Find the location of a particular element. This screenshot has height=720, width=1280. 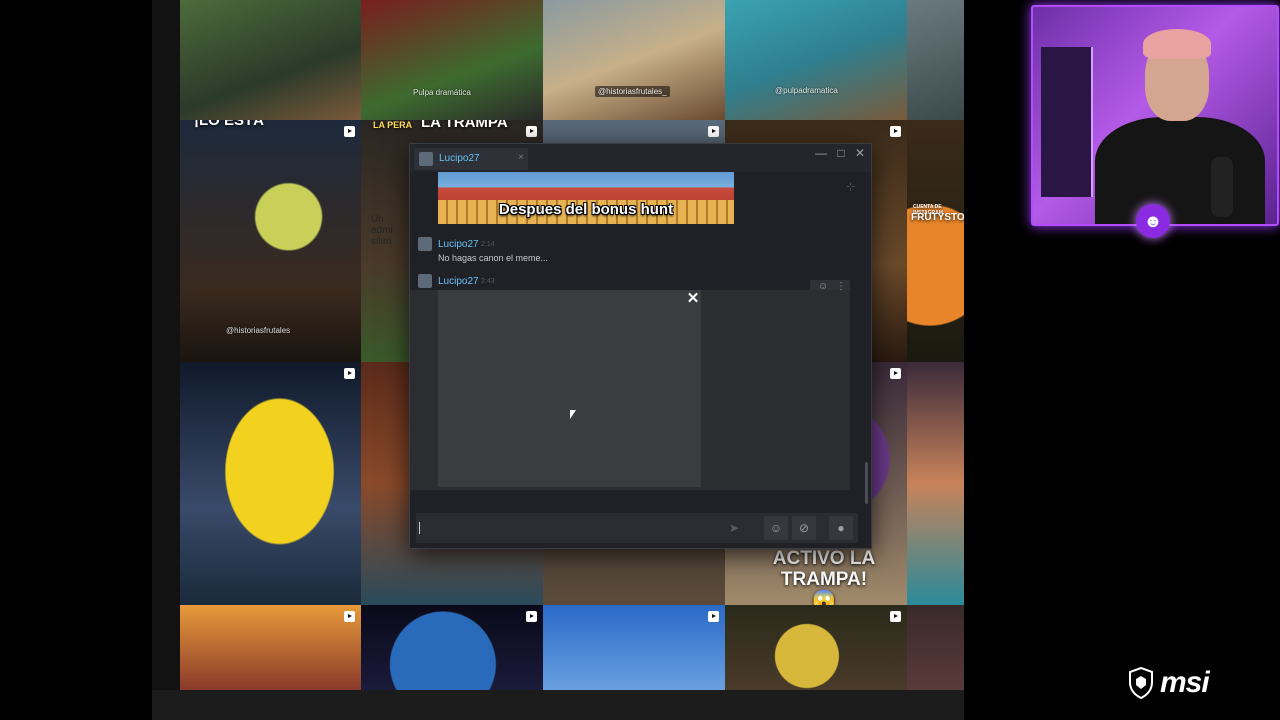

streamer-body is located at coordinates (1180, 170).